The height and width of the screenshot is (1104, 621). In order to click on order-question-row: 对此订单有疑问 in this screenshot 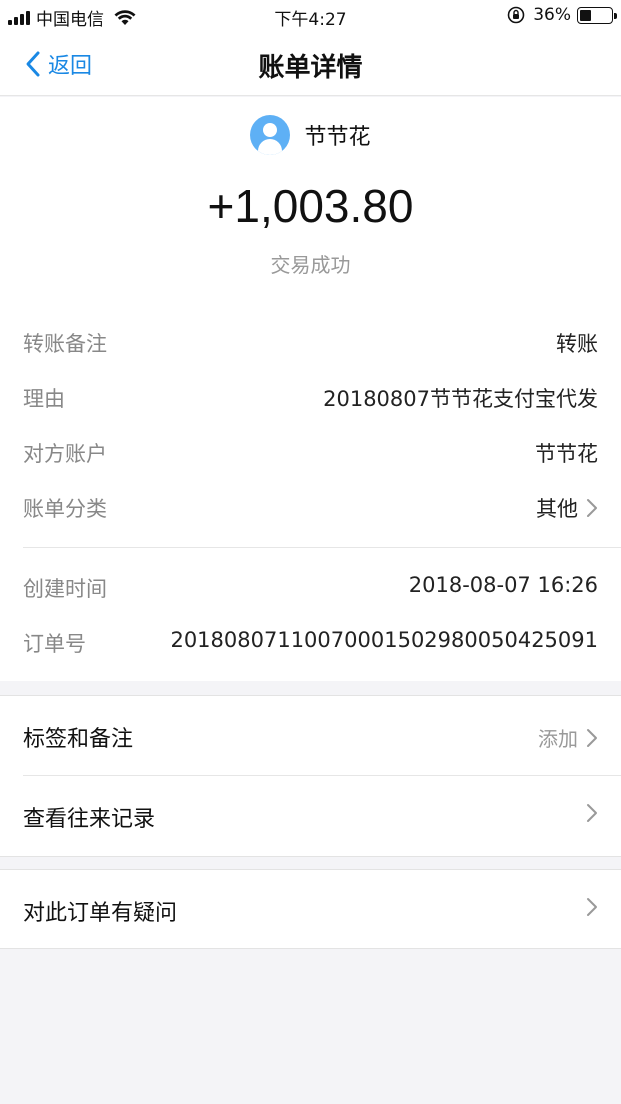, I will do `click(310, 909)`.